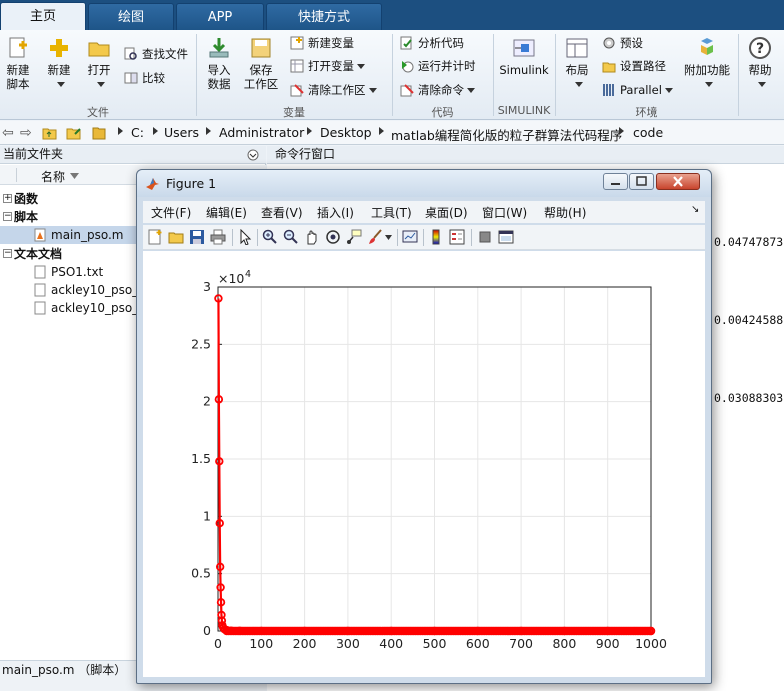  What do you see at coordinates (155, 237) in the screenshot?
I see `new-figure-icon` at bounding box center [155, 237].